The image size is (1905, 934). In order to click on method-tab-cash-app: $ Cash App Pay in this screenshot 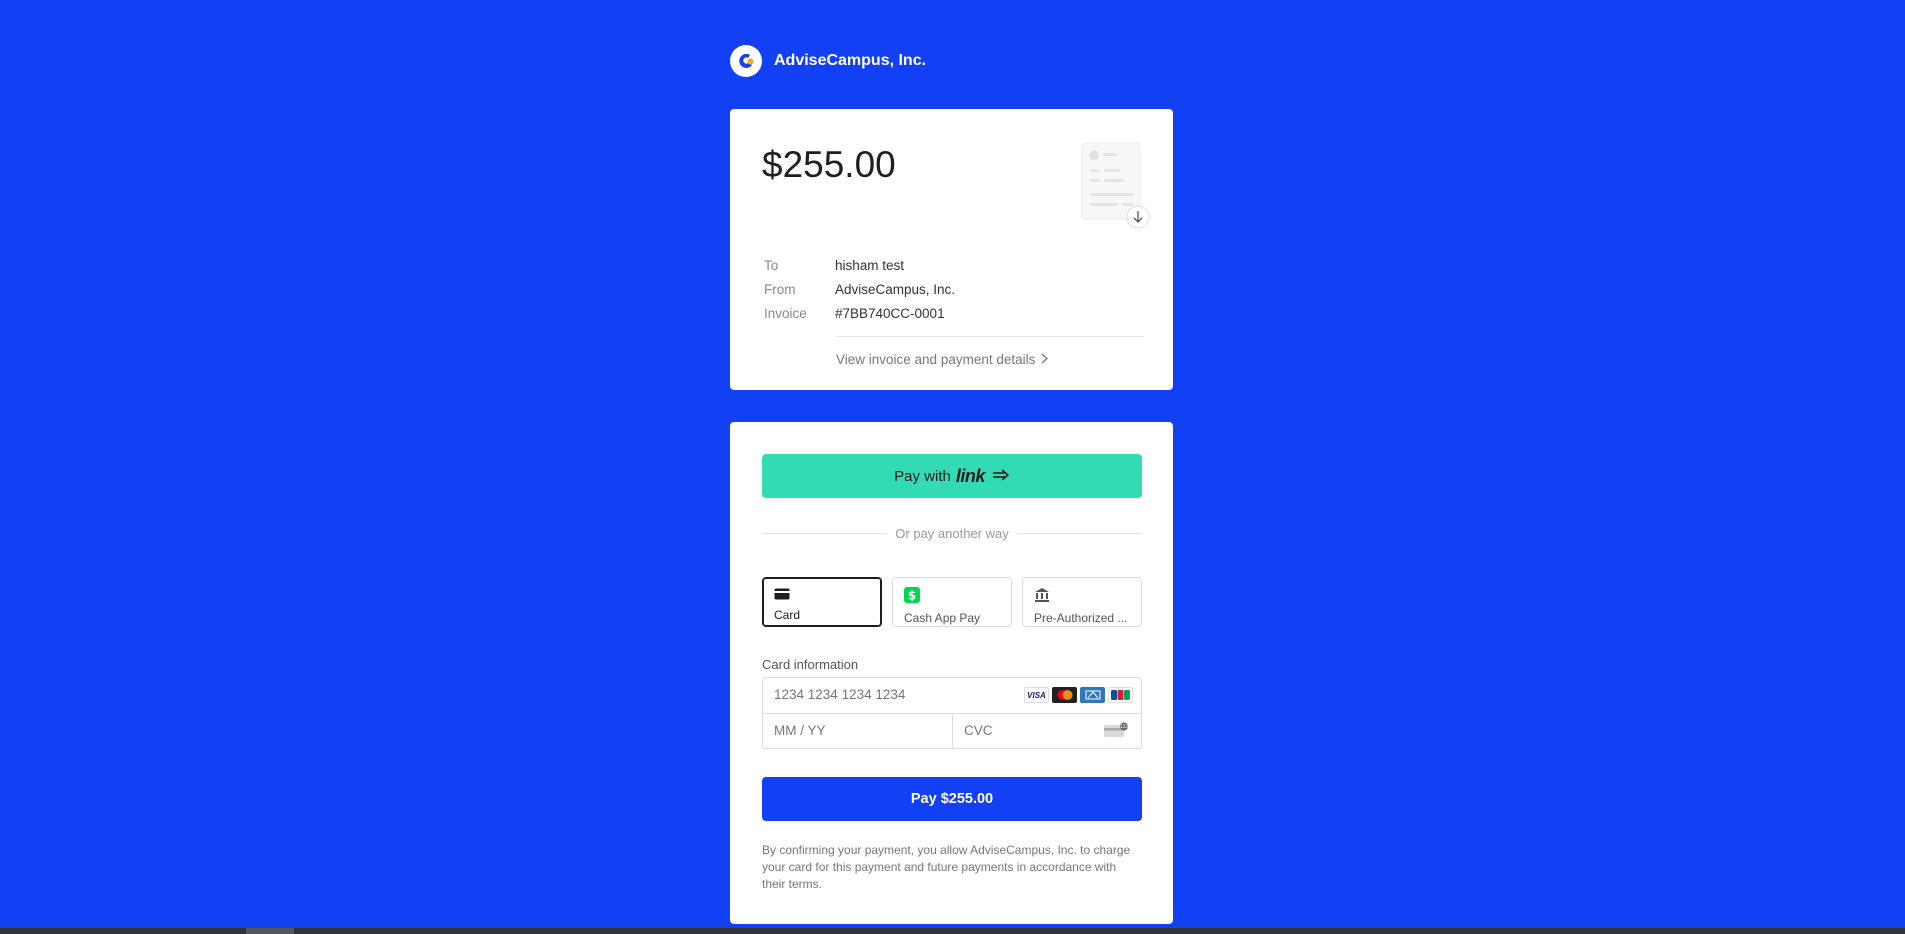, I will do `click(952, 602)`.